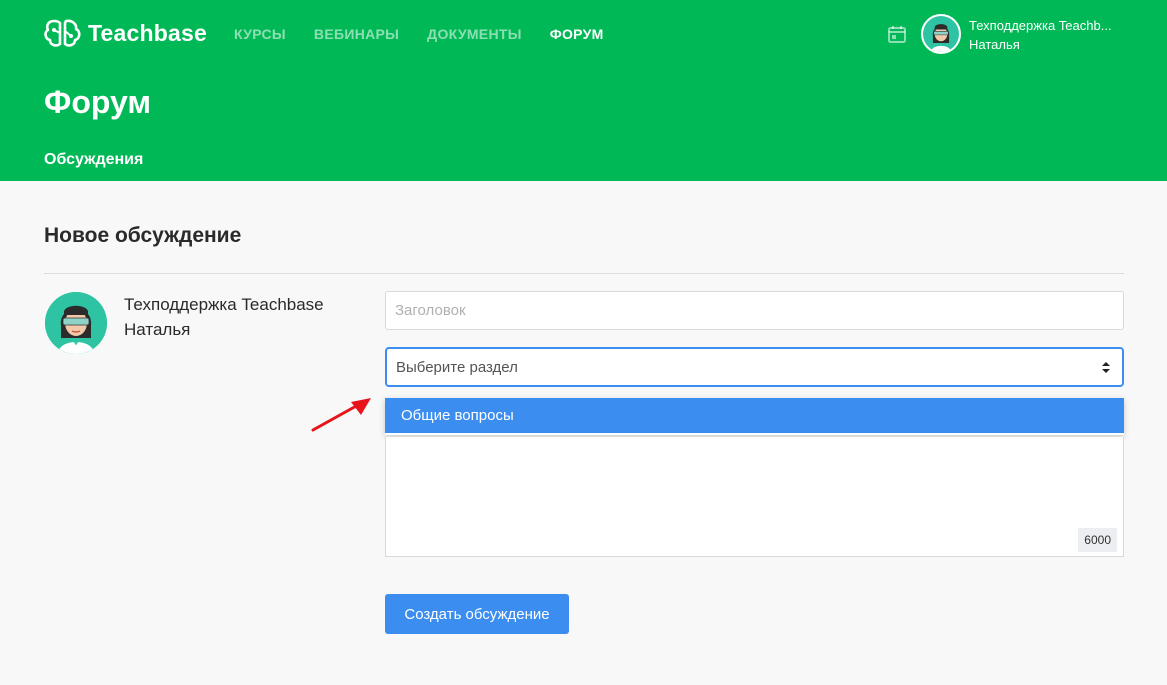 This screenshot has height=685, width=1167. What do you see at coordinates (1106, 367) in the screenshot?
I see `select-arrows-icon` at bounding box center [1106, 367].